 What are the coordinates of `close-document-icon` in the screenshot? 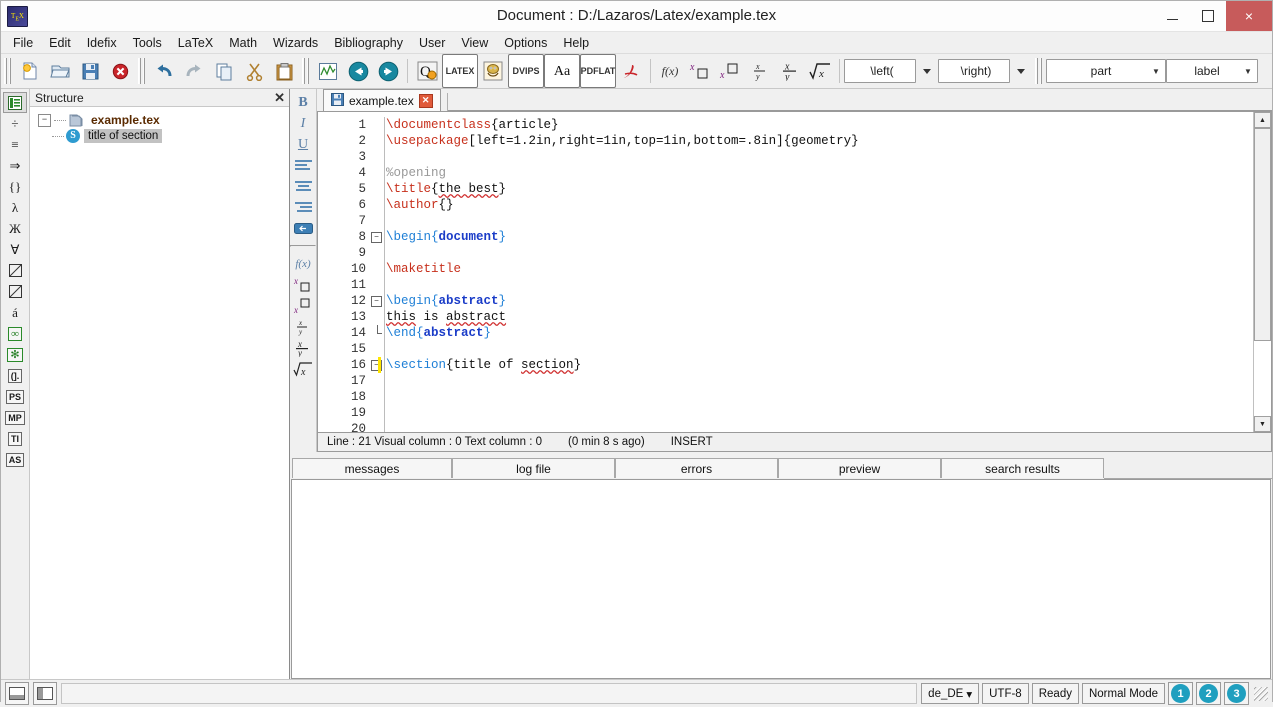 It's located at (120, 71).